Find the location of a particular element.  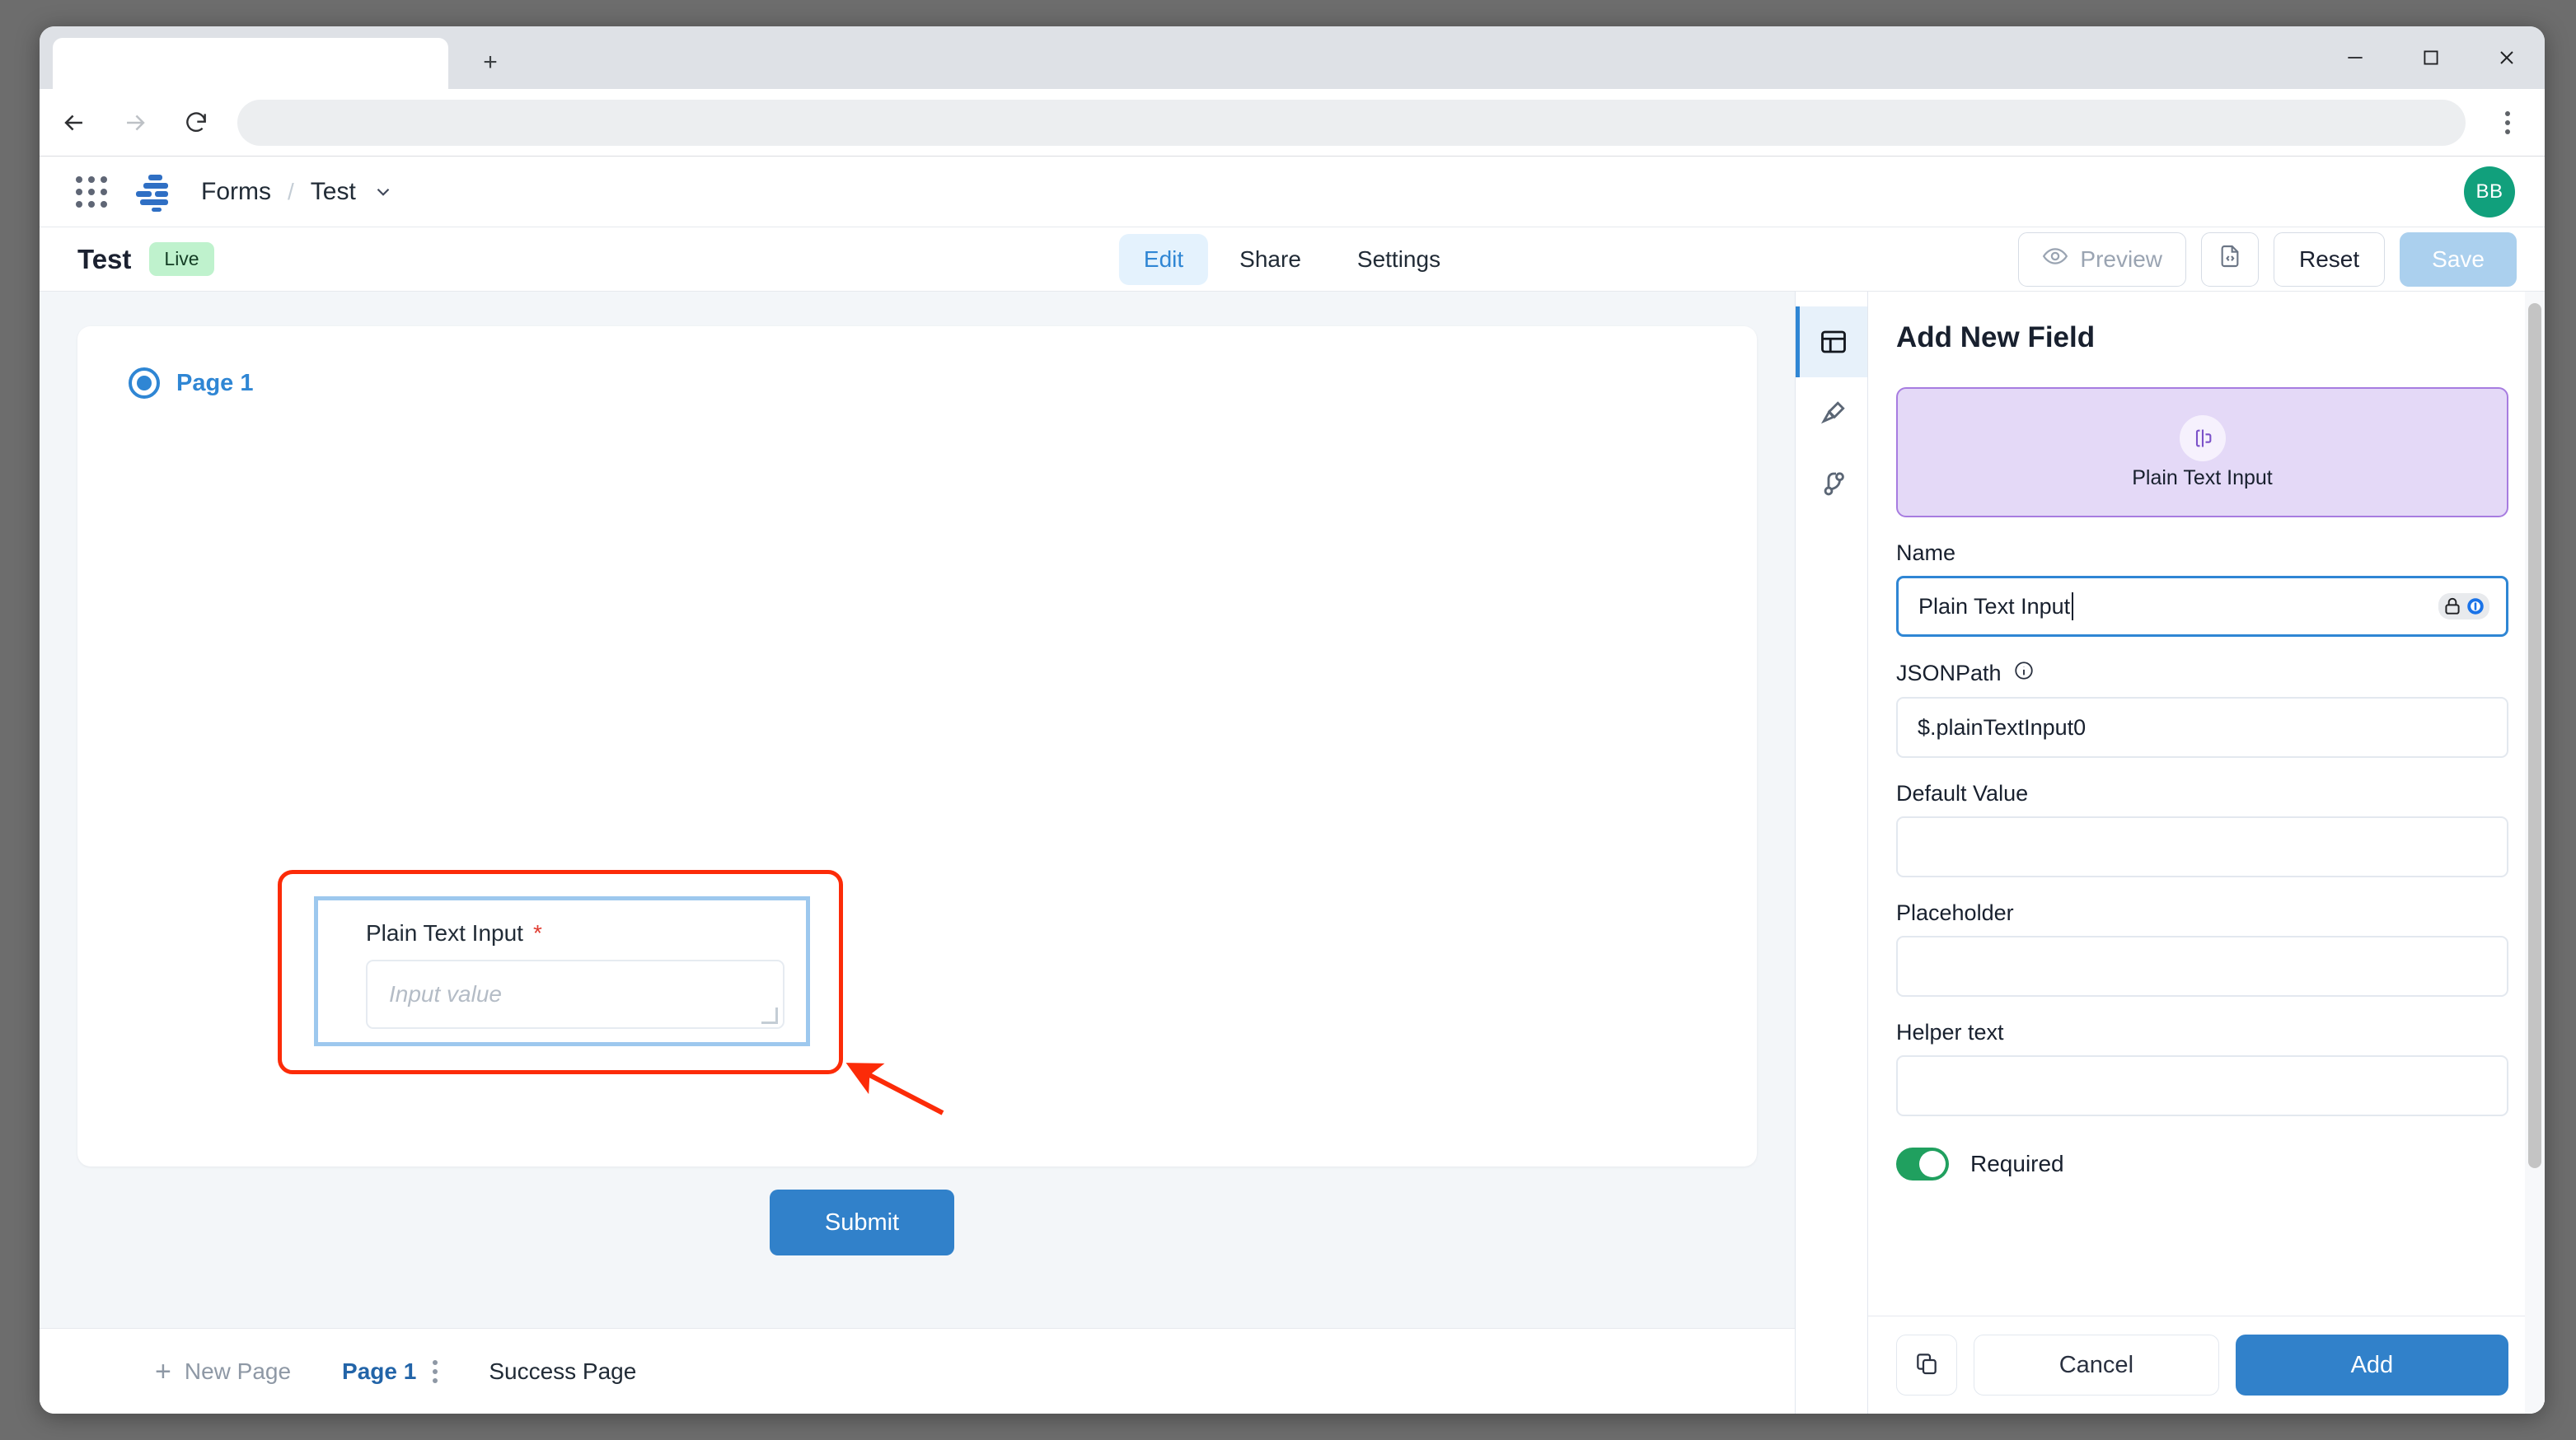

preview-label: Preview is located at coordinates (2121, 258).